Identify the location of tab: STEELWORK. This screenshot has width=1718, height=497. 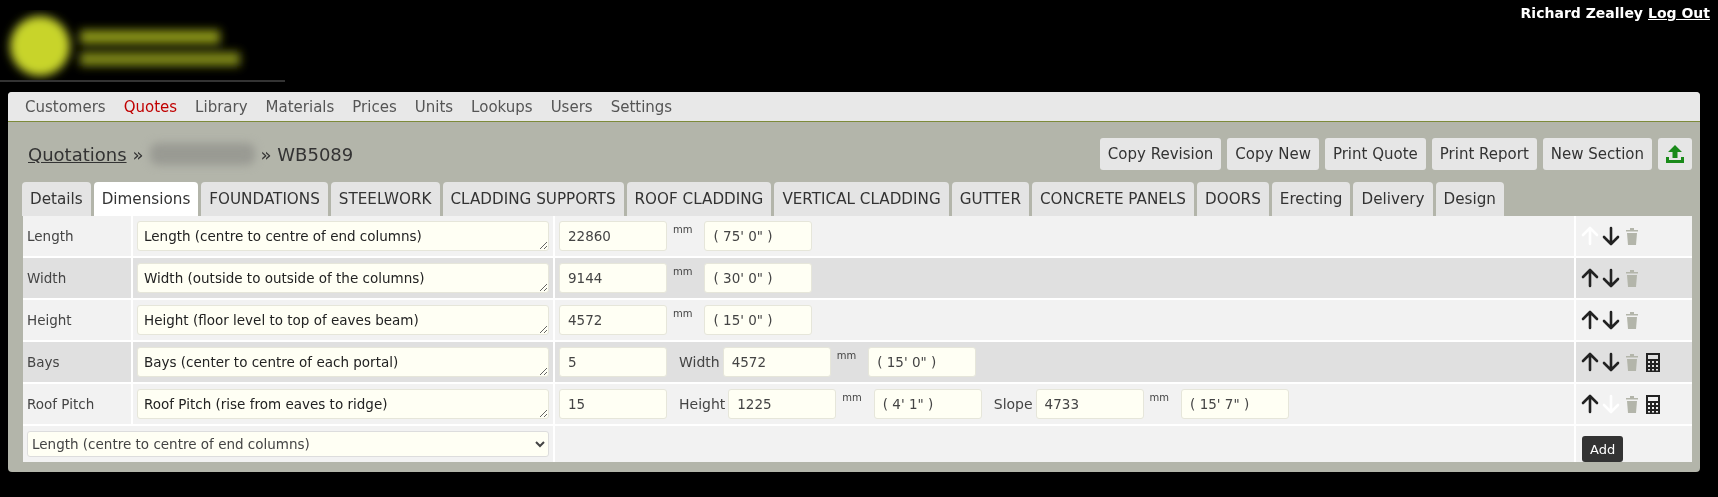
(385, 199).